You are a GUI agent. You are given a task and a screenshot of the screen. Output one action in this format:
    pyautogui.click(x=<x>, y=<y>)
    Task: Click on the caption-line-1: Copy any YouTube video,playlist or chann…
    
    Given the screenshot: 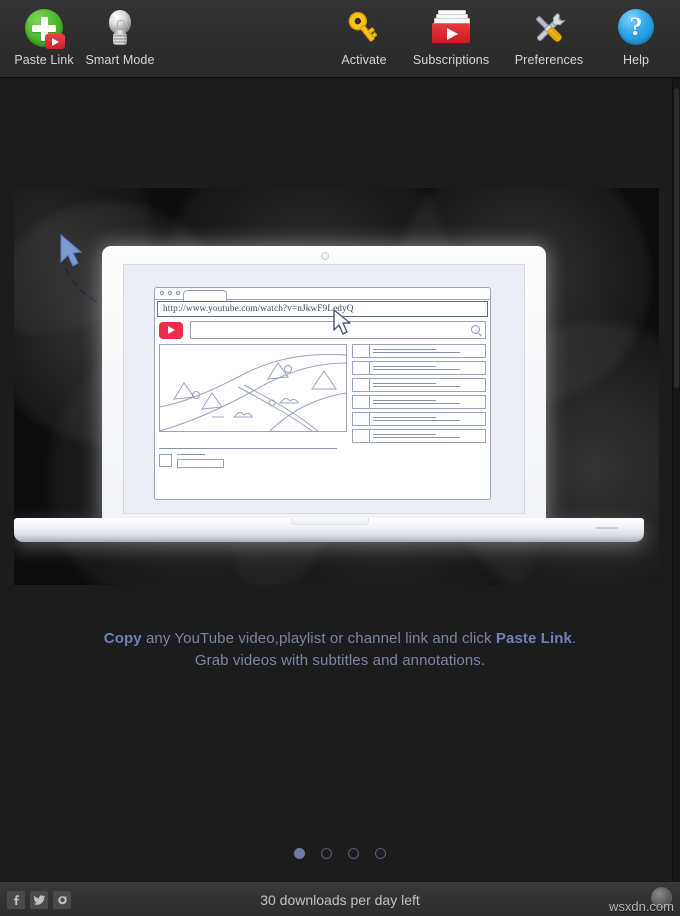 What is the action you would take?
    pyautogui.click(x=340, y=639)
    